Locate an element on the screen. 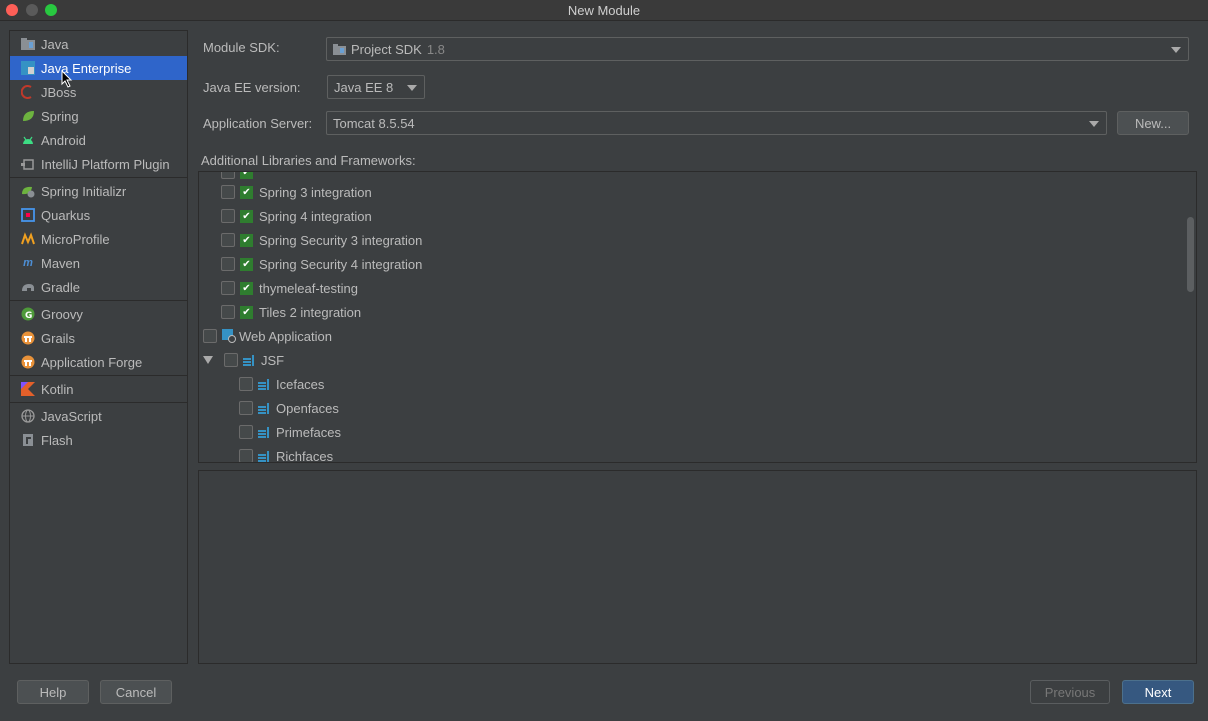 Image resolution: width=1208 pixels, height=721 pixels. tree-row-primefaces: Primefaces is located at coordinates (290, 432).